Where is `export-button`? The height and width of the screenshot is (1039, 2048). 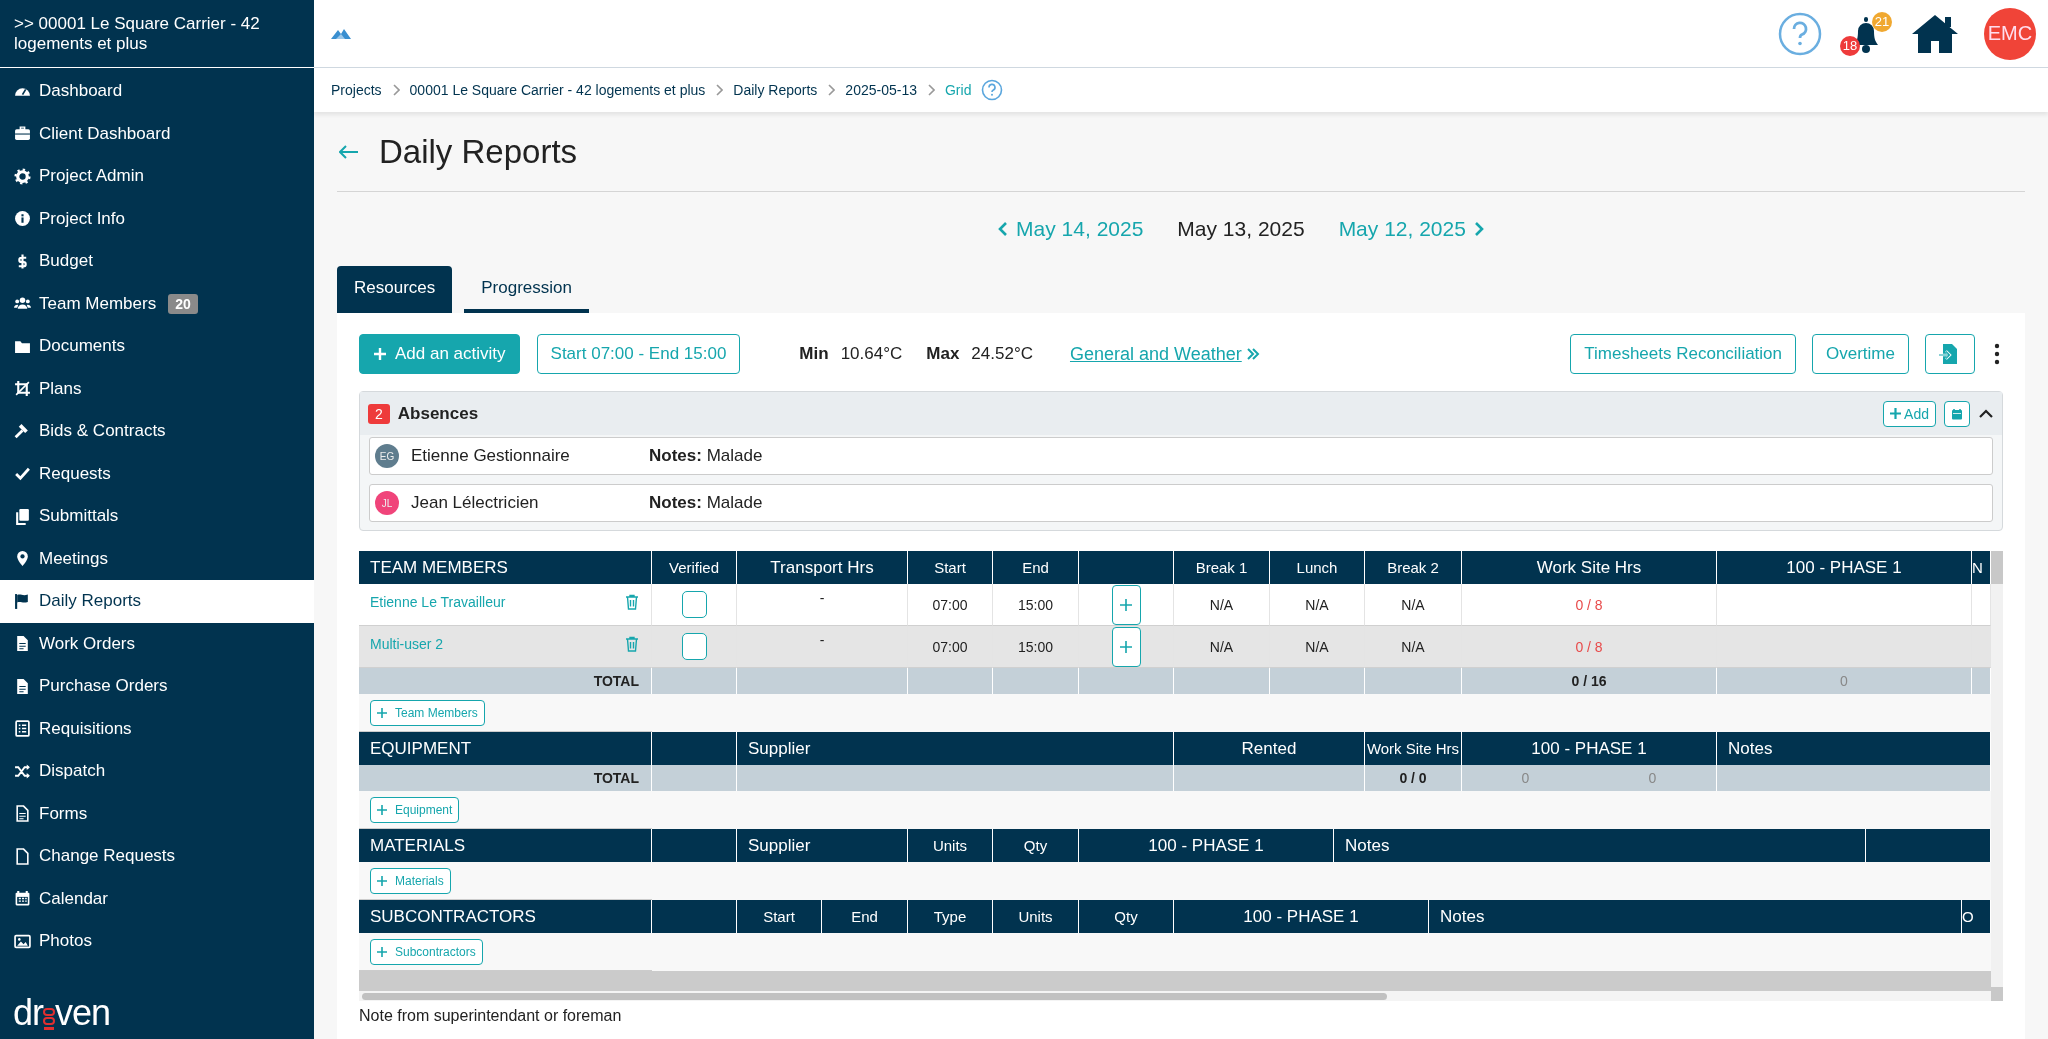 export-button is located at coordinates (1950, 354).